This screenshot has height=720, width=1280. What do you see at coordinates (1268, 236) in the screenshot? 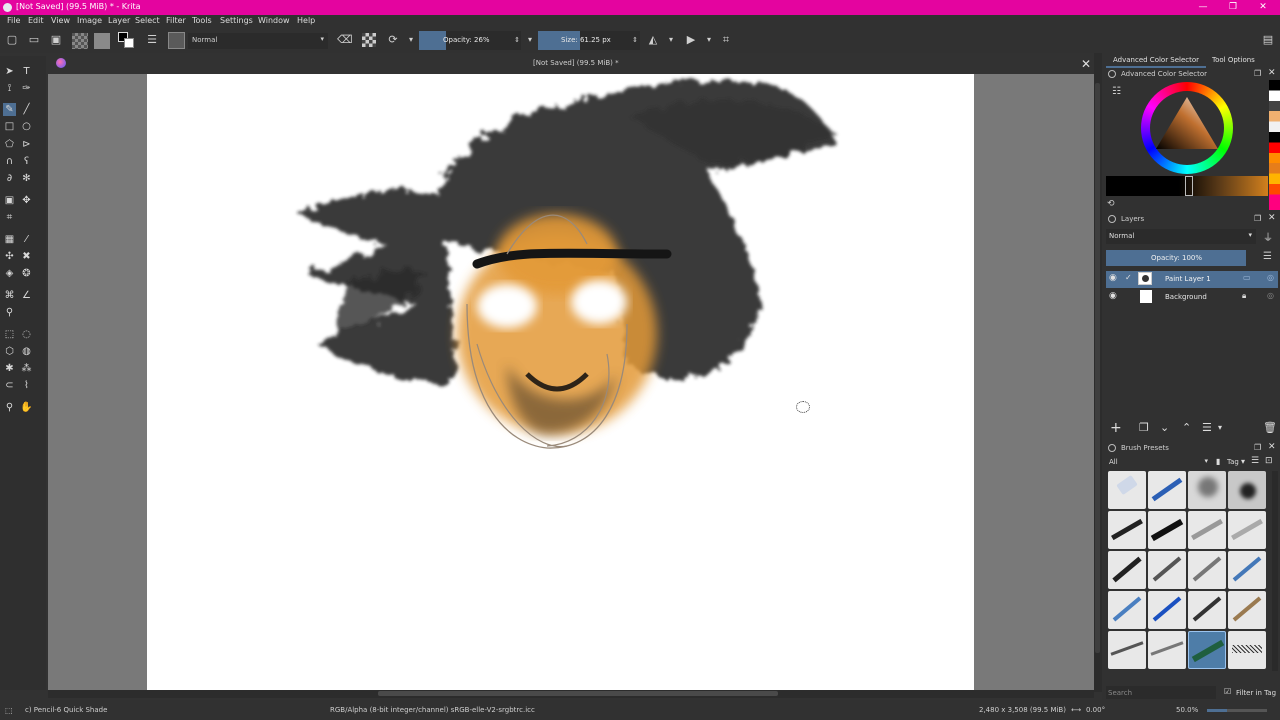
I see `filter-icon: ⏚` at bounding box center [1268, 236].